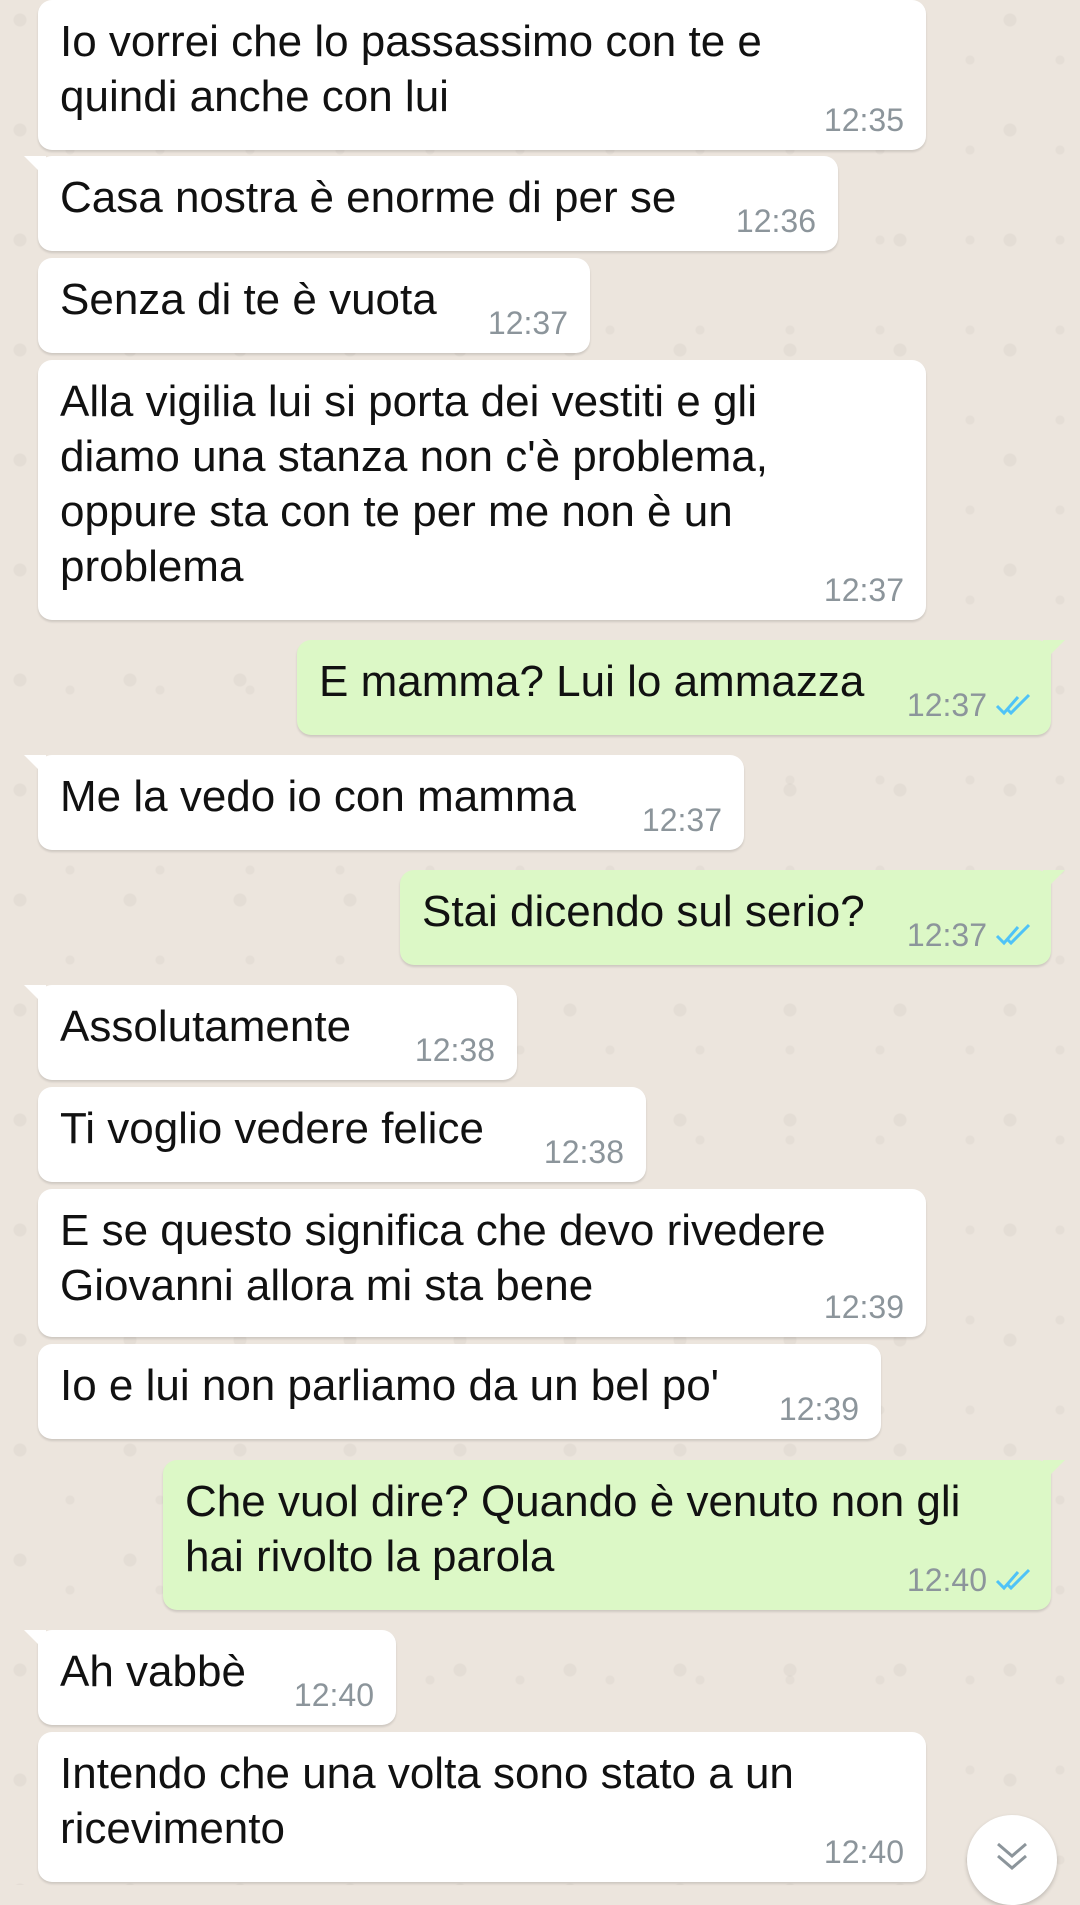 This screenshot has width=1080, height=1905. What do you see at coordinates (210, 1677) in the screenshot?
I see `message-bubble-incoming: Ah vabbè 12:40` at bounding box center [210, 1677].